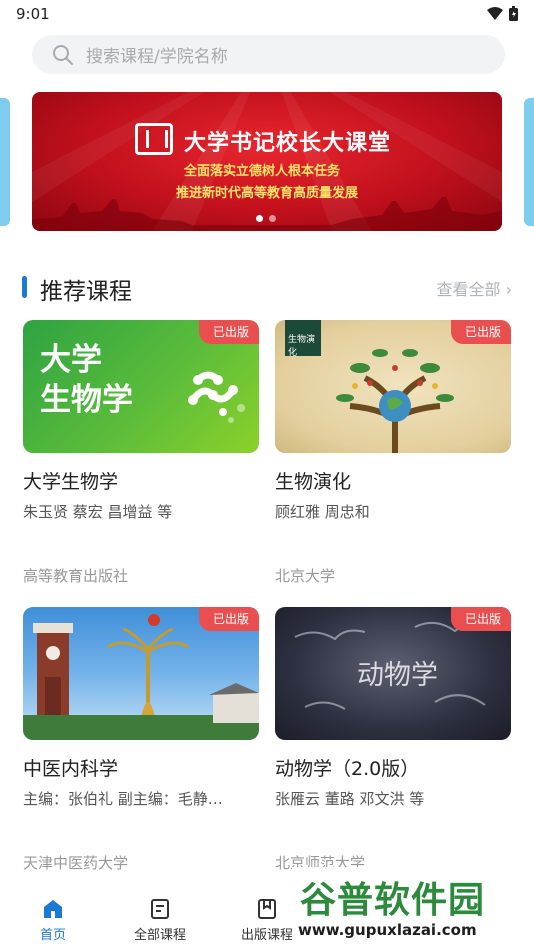 This screenshot has height=950, width=534. What do you see at coordinates (395, 401) in the screenshot?
I see `tree-of-life-icon` at bounding box center [395, 401].